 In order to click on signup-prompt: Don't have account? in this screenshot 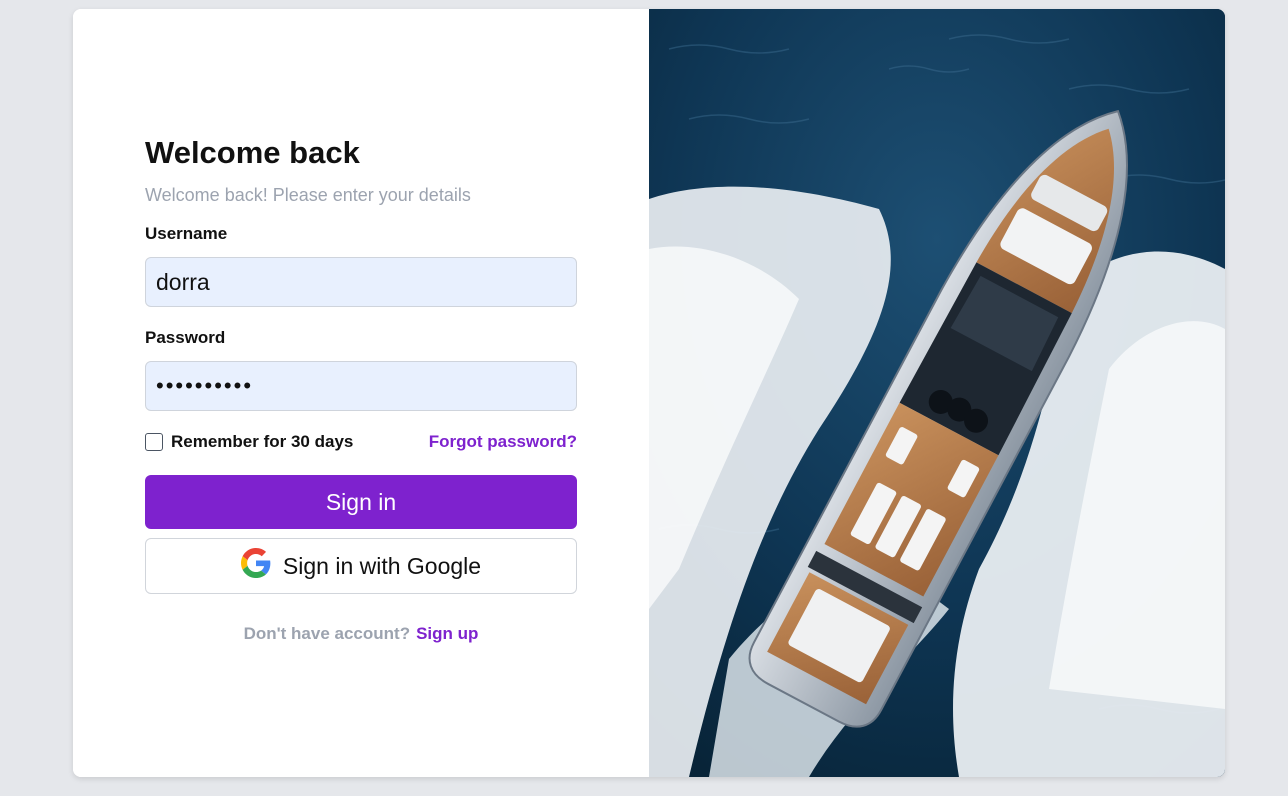, I will do `click(327, 633)`.